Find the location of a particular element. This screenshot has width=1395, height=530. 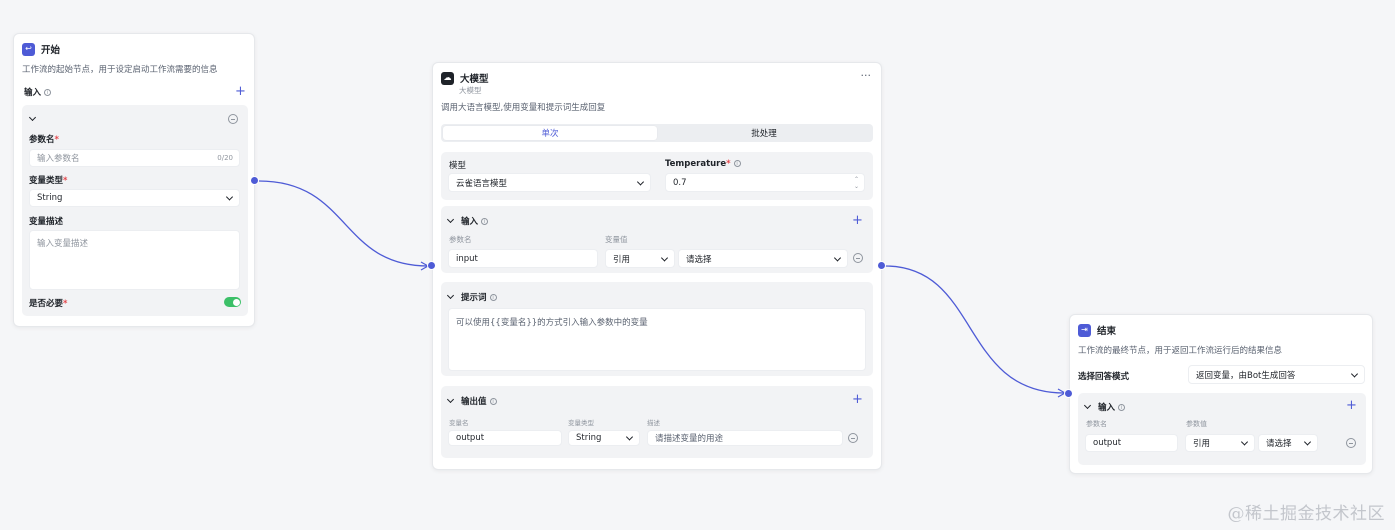

collapse-chevron-icon is located at coordinates (35, 119).